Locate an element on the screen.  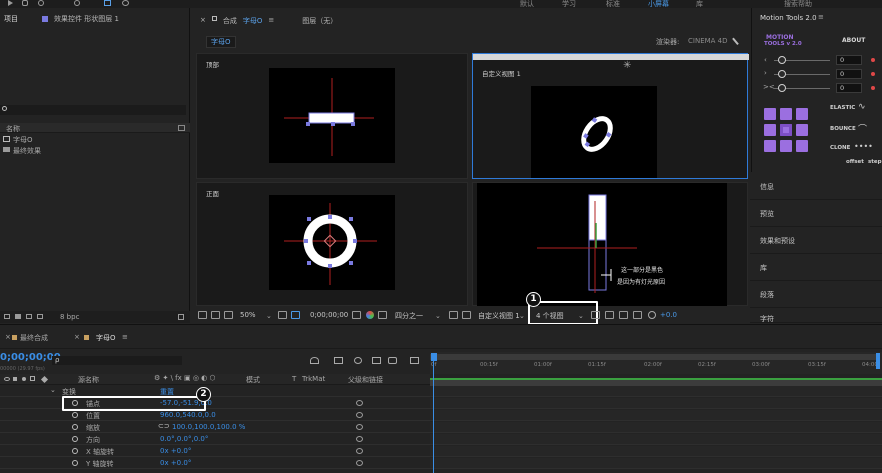
new-composition-icon is located at coordinates (29, 316).